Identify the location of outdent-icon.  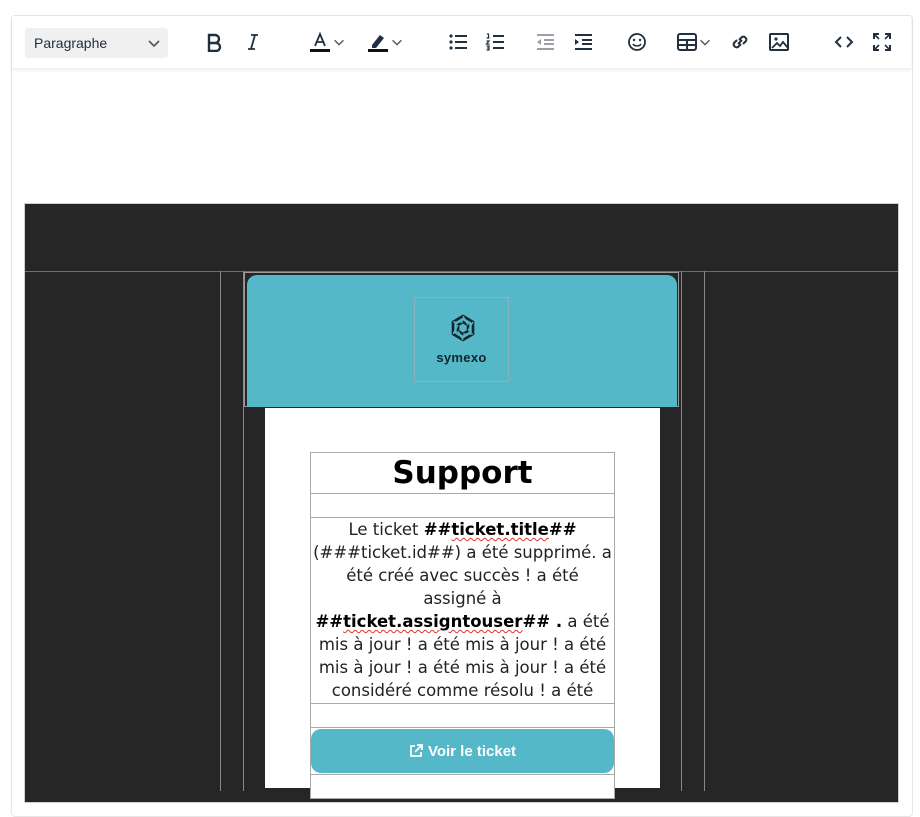
(545, 42).